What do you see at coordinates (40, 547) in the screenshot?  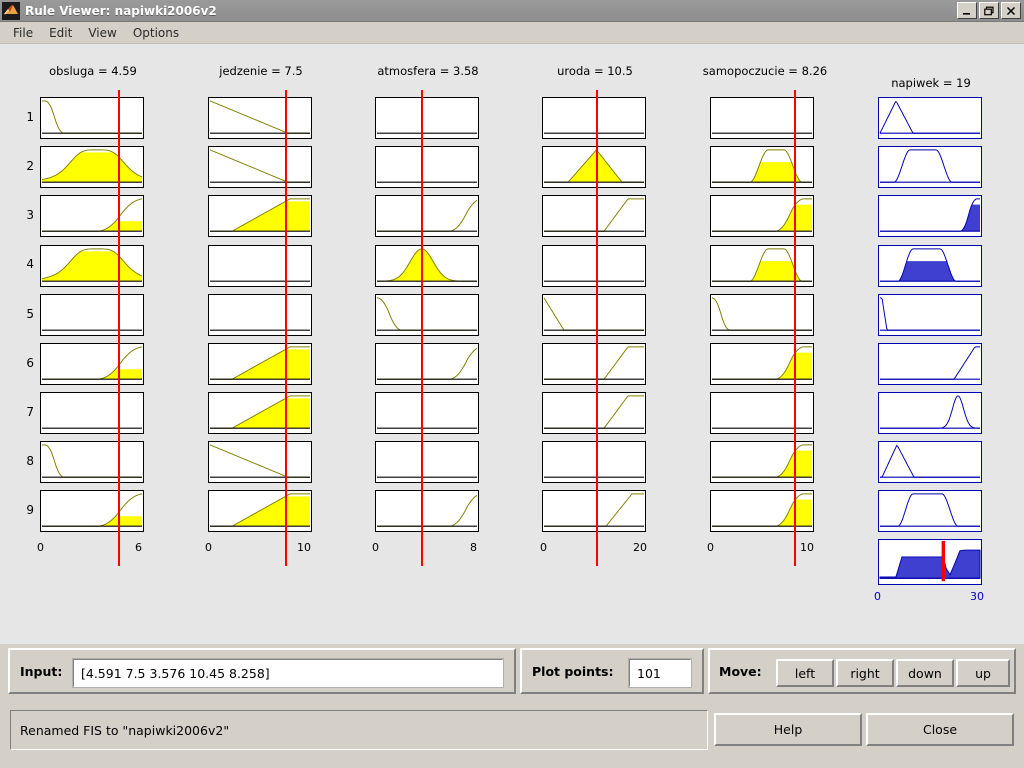 I see `axis-tick-obsluga-min: 0` at bounding box center [40, 547].